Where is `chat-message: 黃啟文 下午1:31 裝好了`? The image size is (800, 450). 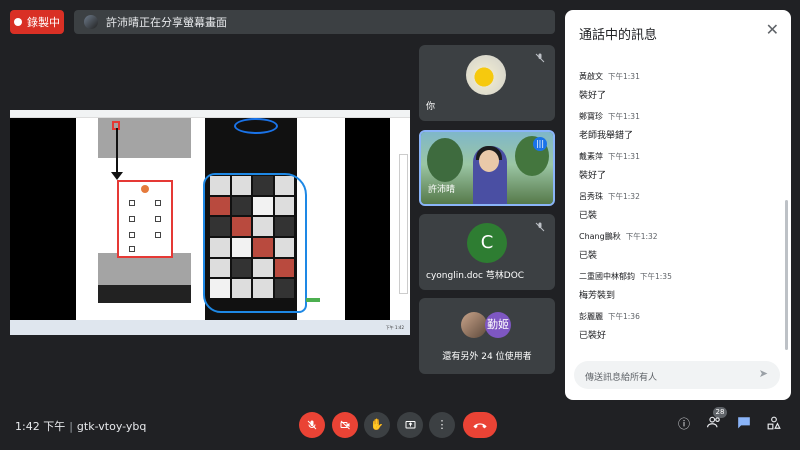
chat-message: 黃啟文 下午1:31 裝好了 is located at coordinates (679, 84).